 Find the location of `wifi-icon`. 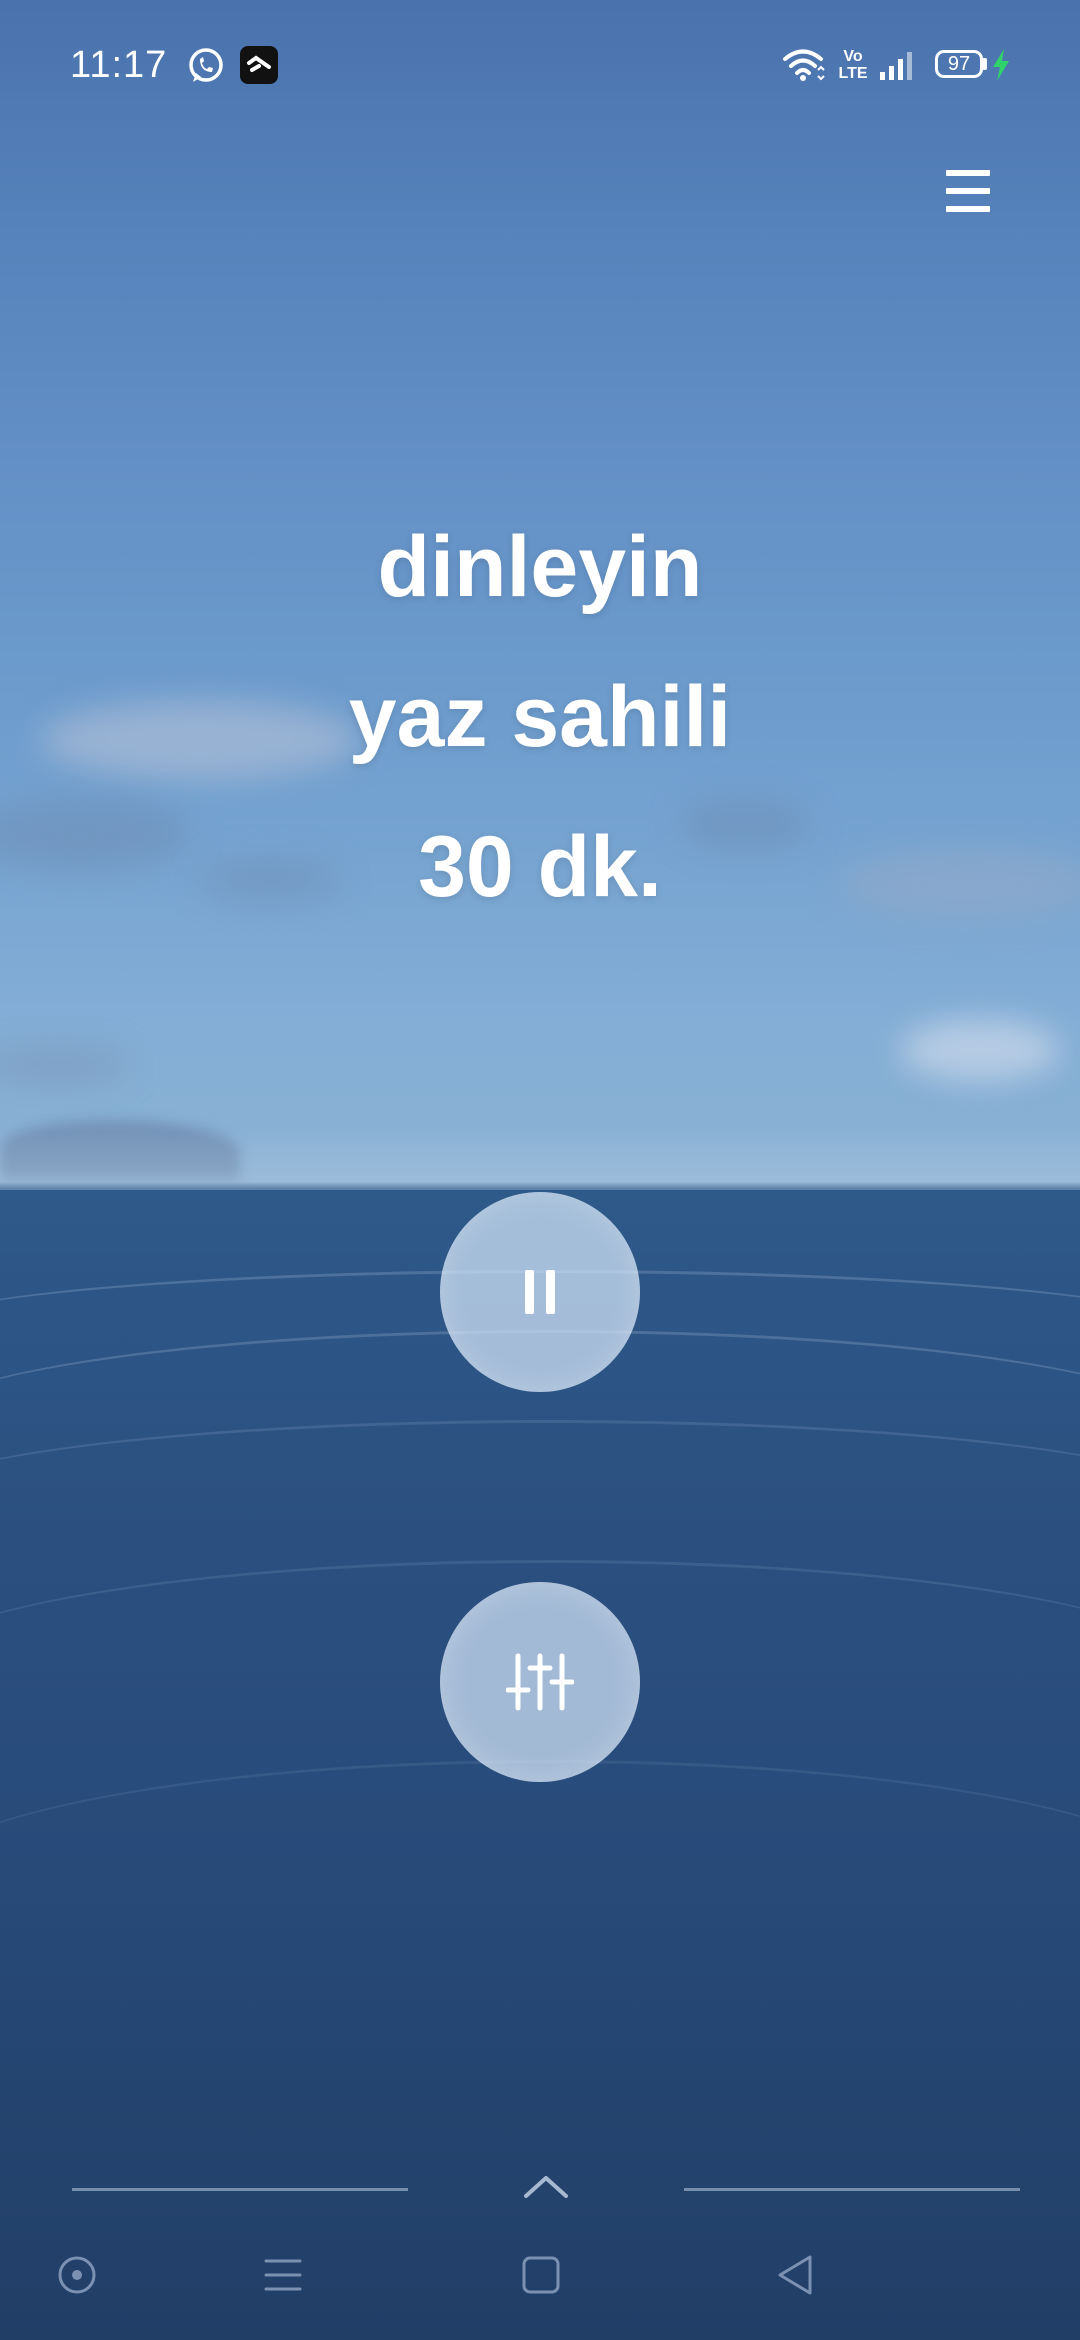

wifi-icon is located at coordinates (804, 65).